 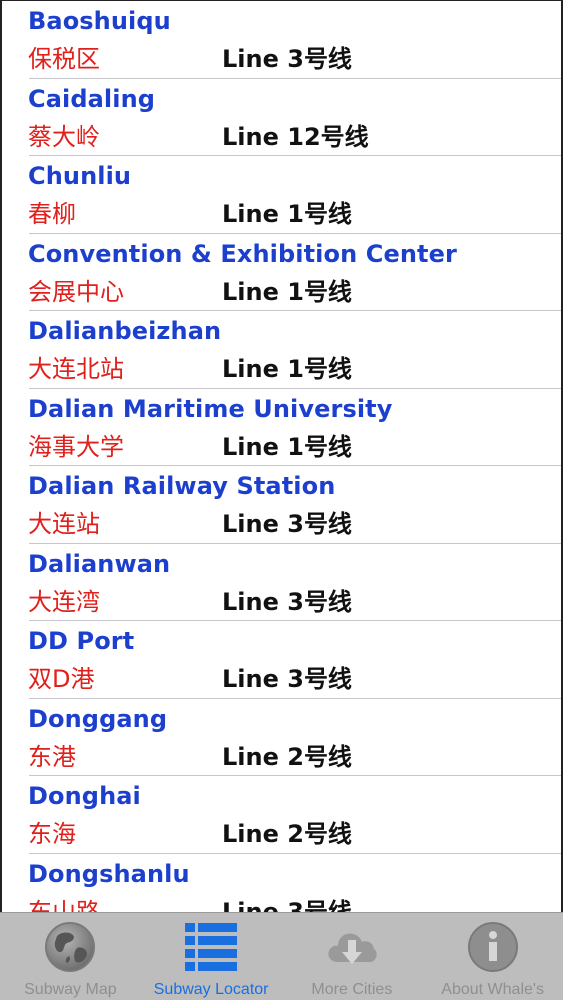 I want to click on station-row: Chunliu 春柳 Line 1号线, so click(x=281, y=195).